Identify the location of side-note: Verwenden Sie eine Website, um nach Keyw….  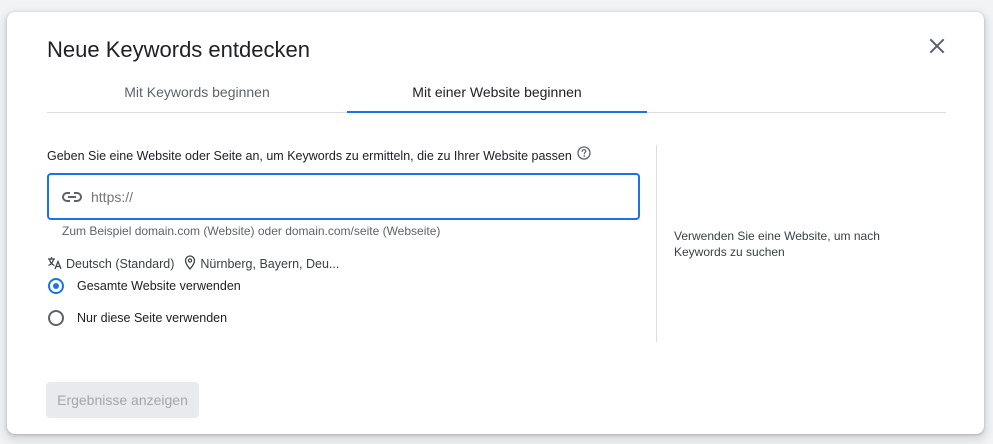
(777, 244).